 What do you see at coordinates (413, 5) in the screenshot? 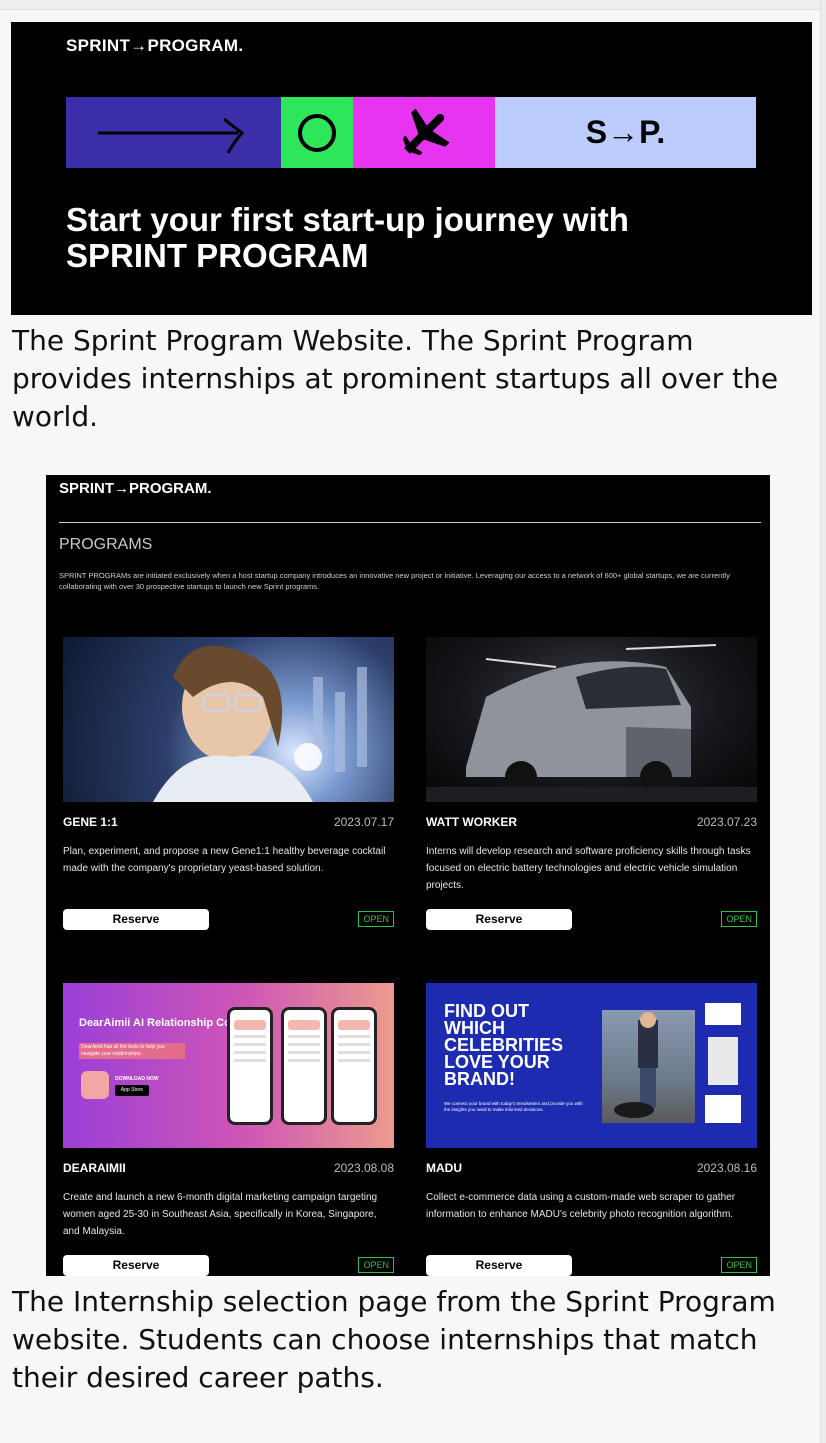
I see `top-border` at bounding box center [413, 5].